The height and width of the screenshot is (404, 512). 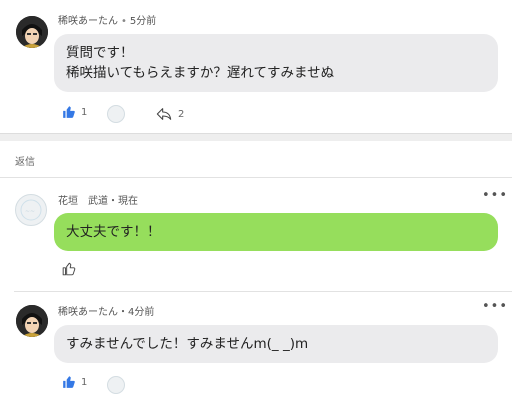 I want to click on avatar-illustration: ~~, so click(x=31, y=210).